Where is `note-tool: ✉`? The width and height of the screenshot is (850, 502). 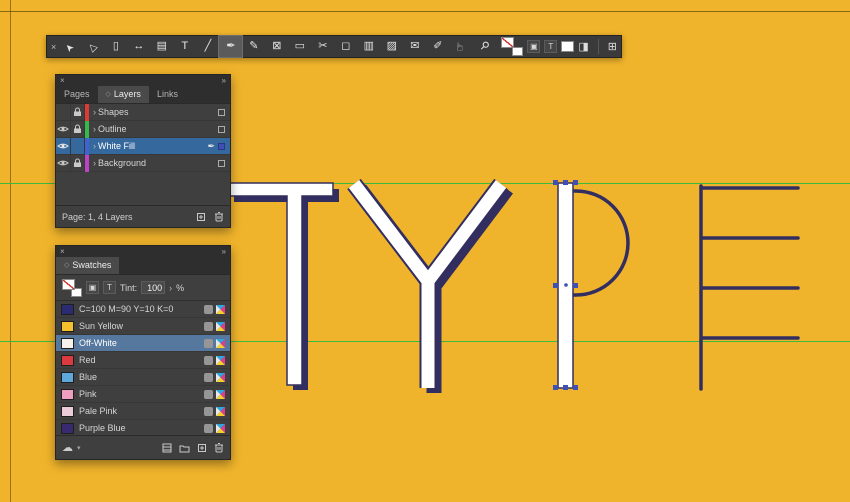
note-tool: ✉ is located at coordinates (414, 46).